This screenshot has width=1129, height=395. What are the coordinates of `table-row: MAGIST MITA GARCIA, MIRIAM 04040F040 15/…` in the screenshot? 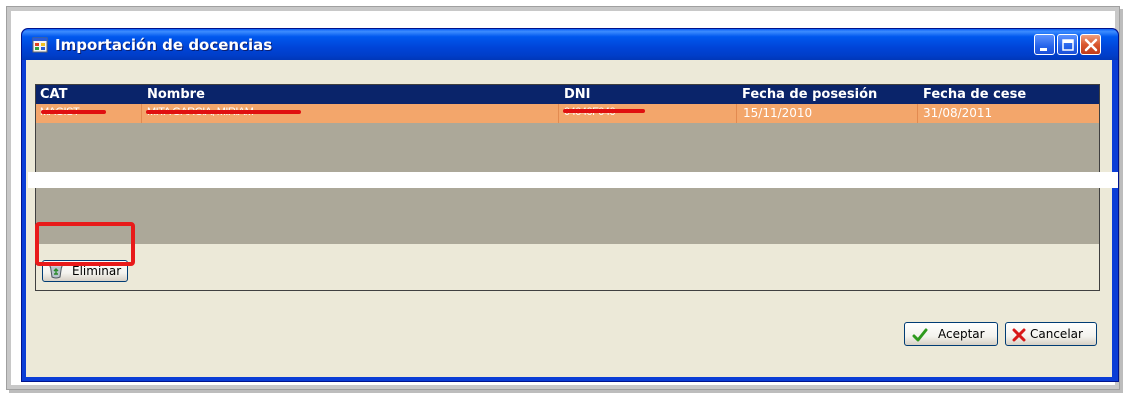 It's located at (567, 113).